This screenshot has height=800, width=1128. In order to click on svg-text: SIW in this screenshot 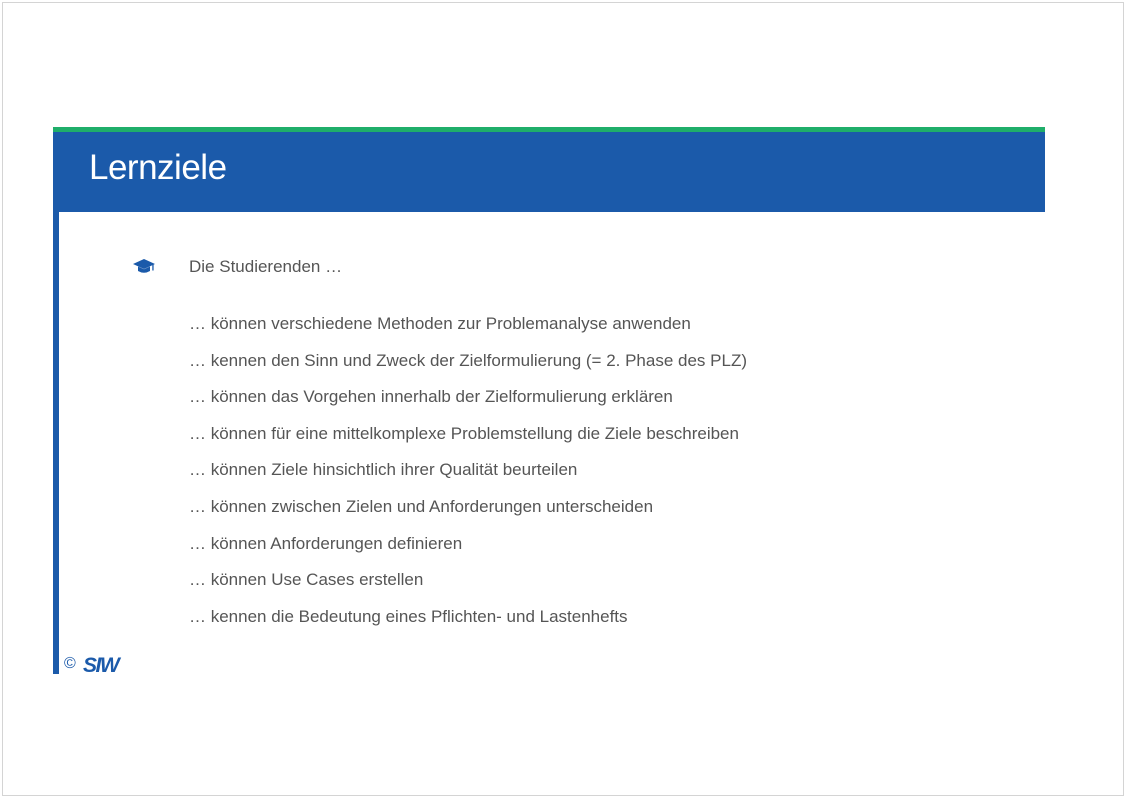, I will do `click(102, 665)`.